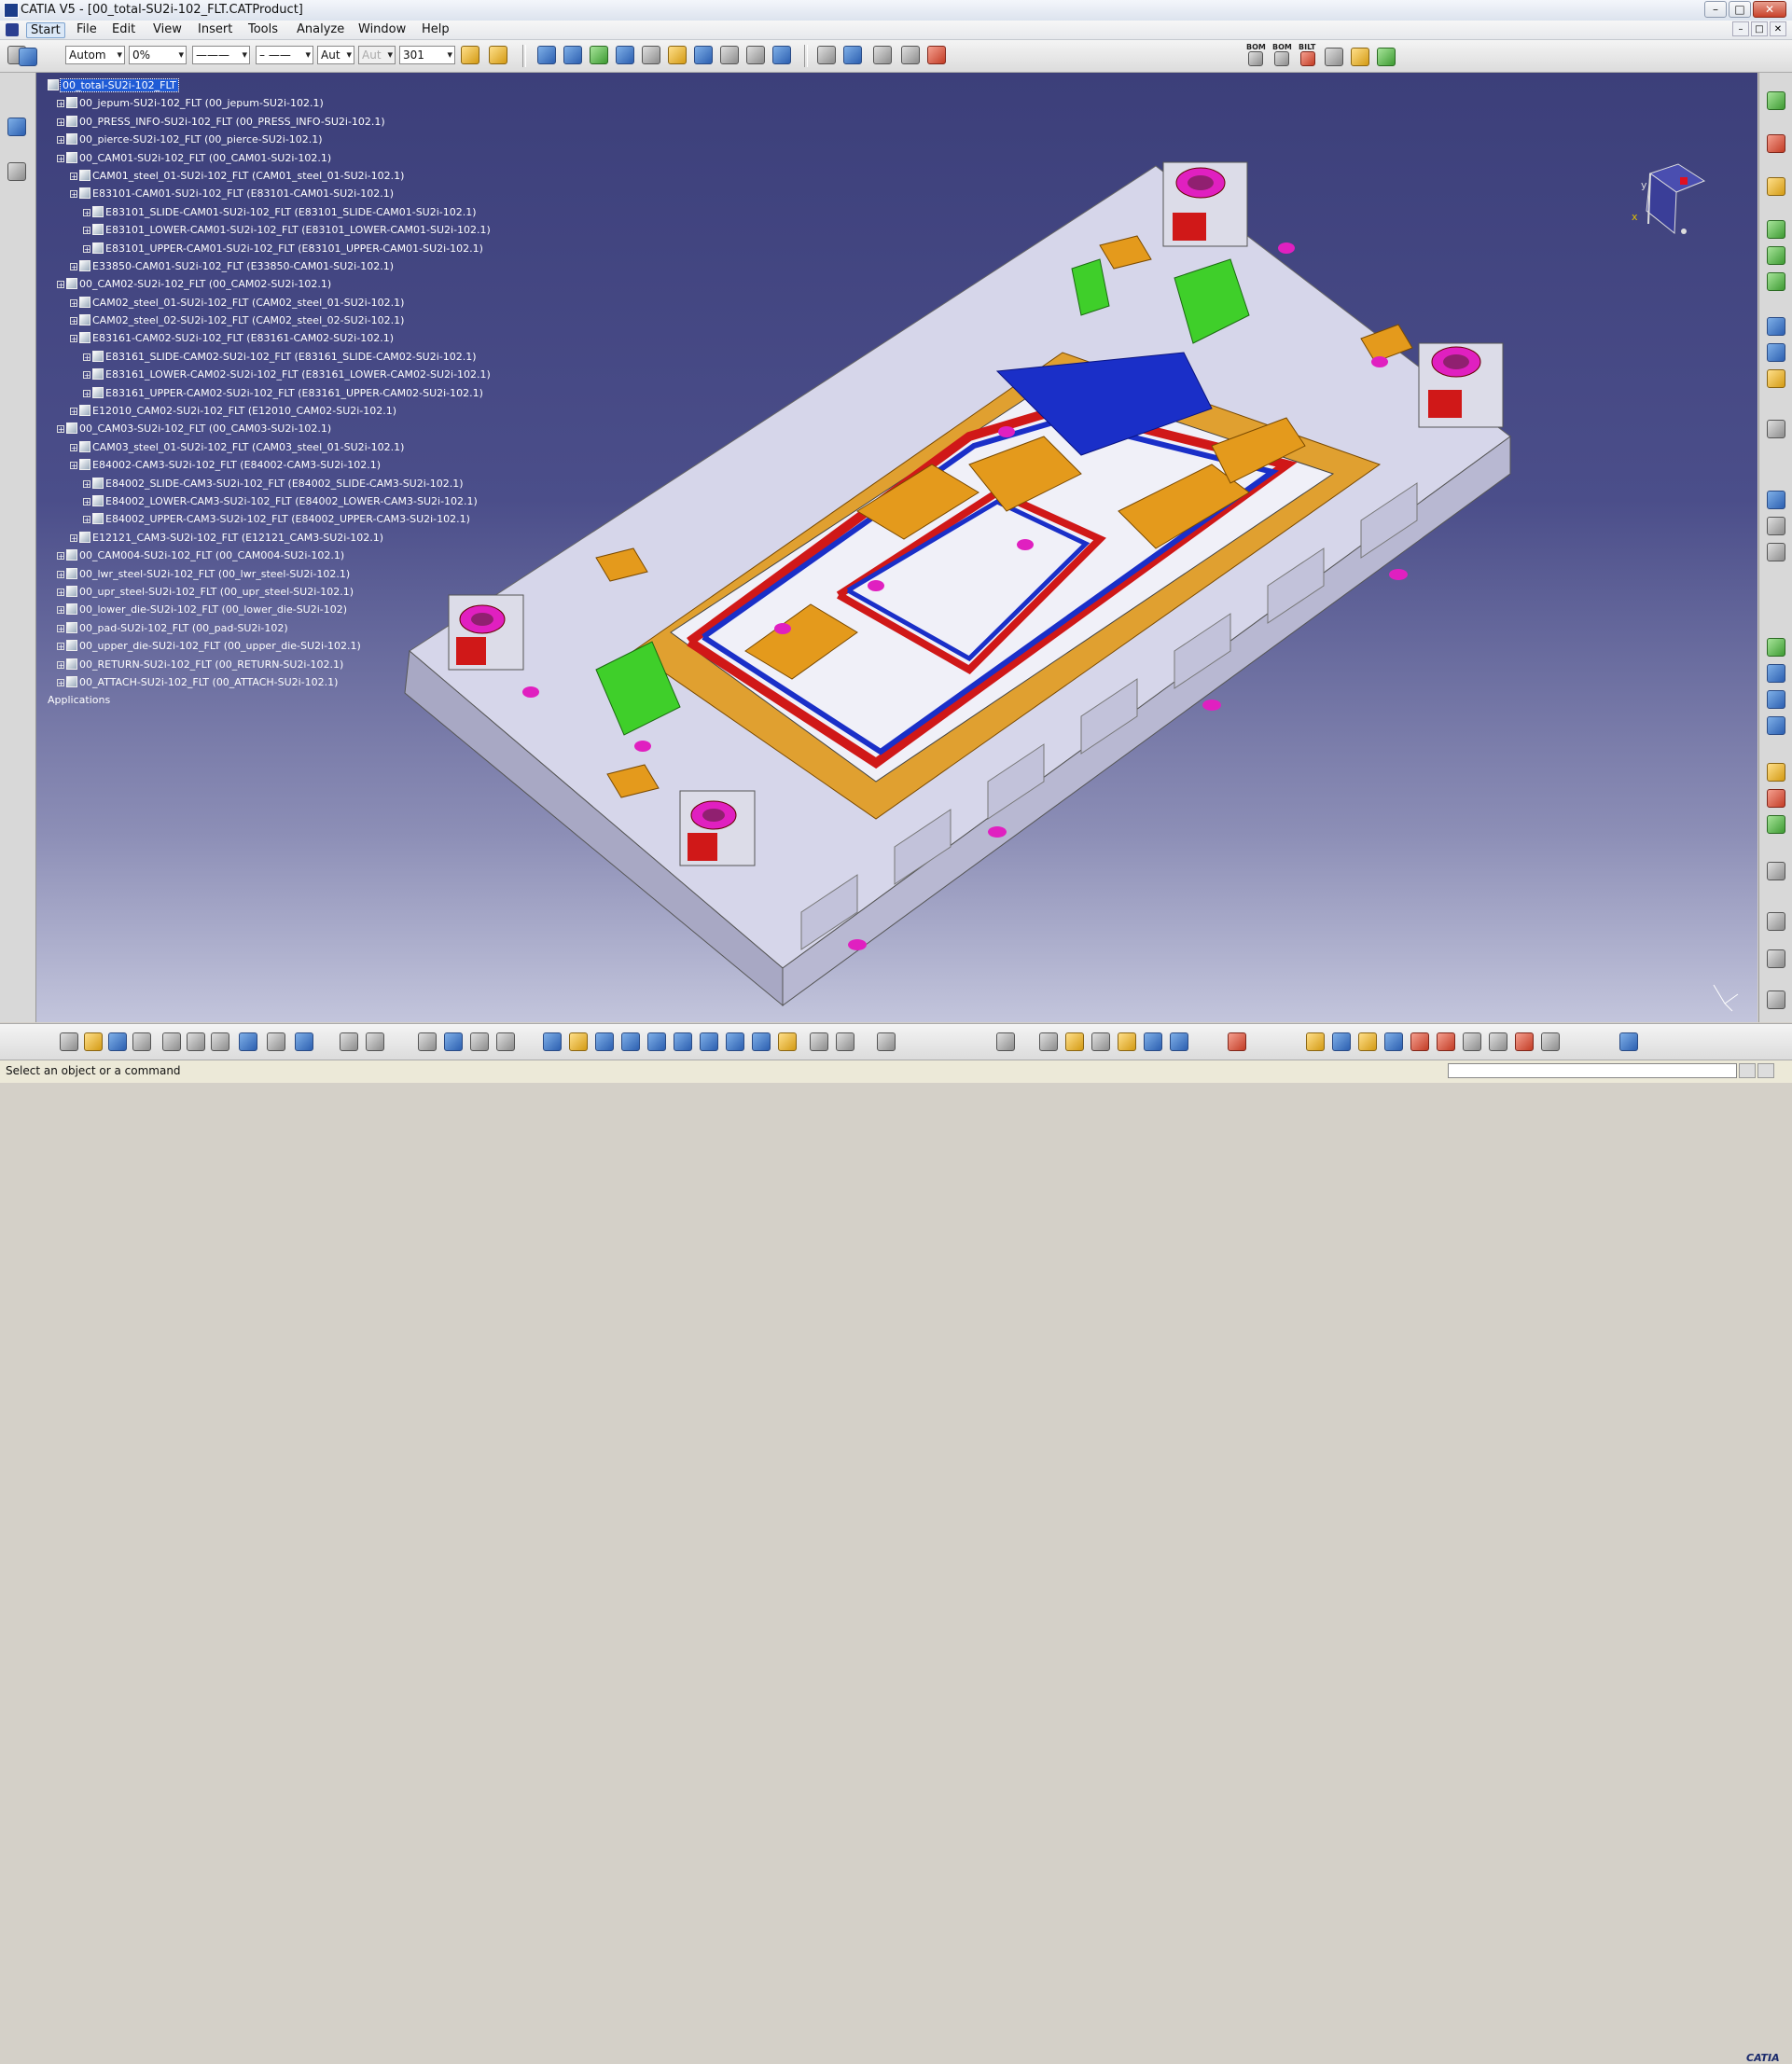 This screenshot has height=2064, width=1792. What do you see at coordinates (1446, 1041) in the screenshot?
I see `export-icon` at bounding box center [1446, 1041].